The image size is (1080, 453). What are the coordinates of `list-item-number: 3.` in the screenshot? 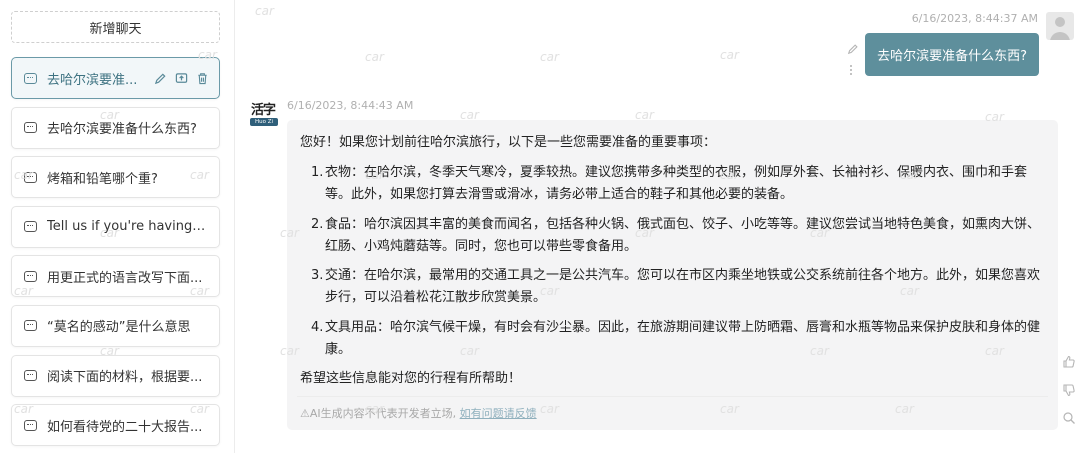 It's located at (317, 275).